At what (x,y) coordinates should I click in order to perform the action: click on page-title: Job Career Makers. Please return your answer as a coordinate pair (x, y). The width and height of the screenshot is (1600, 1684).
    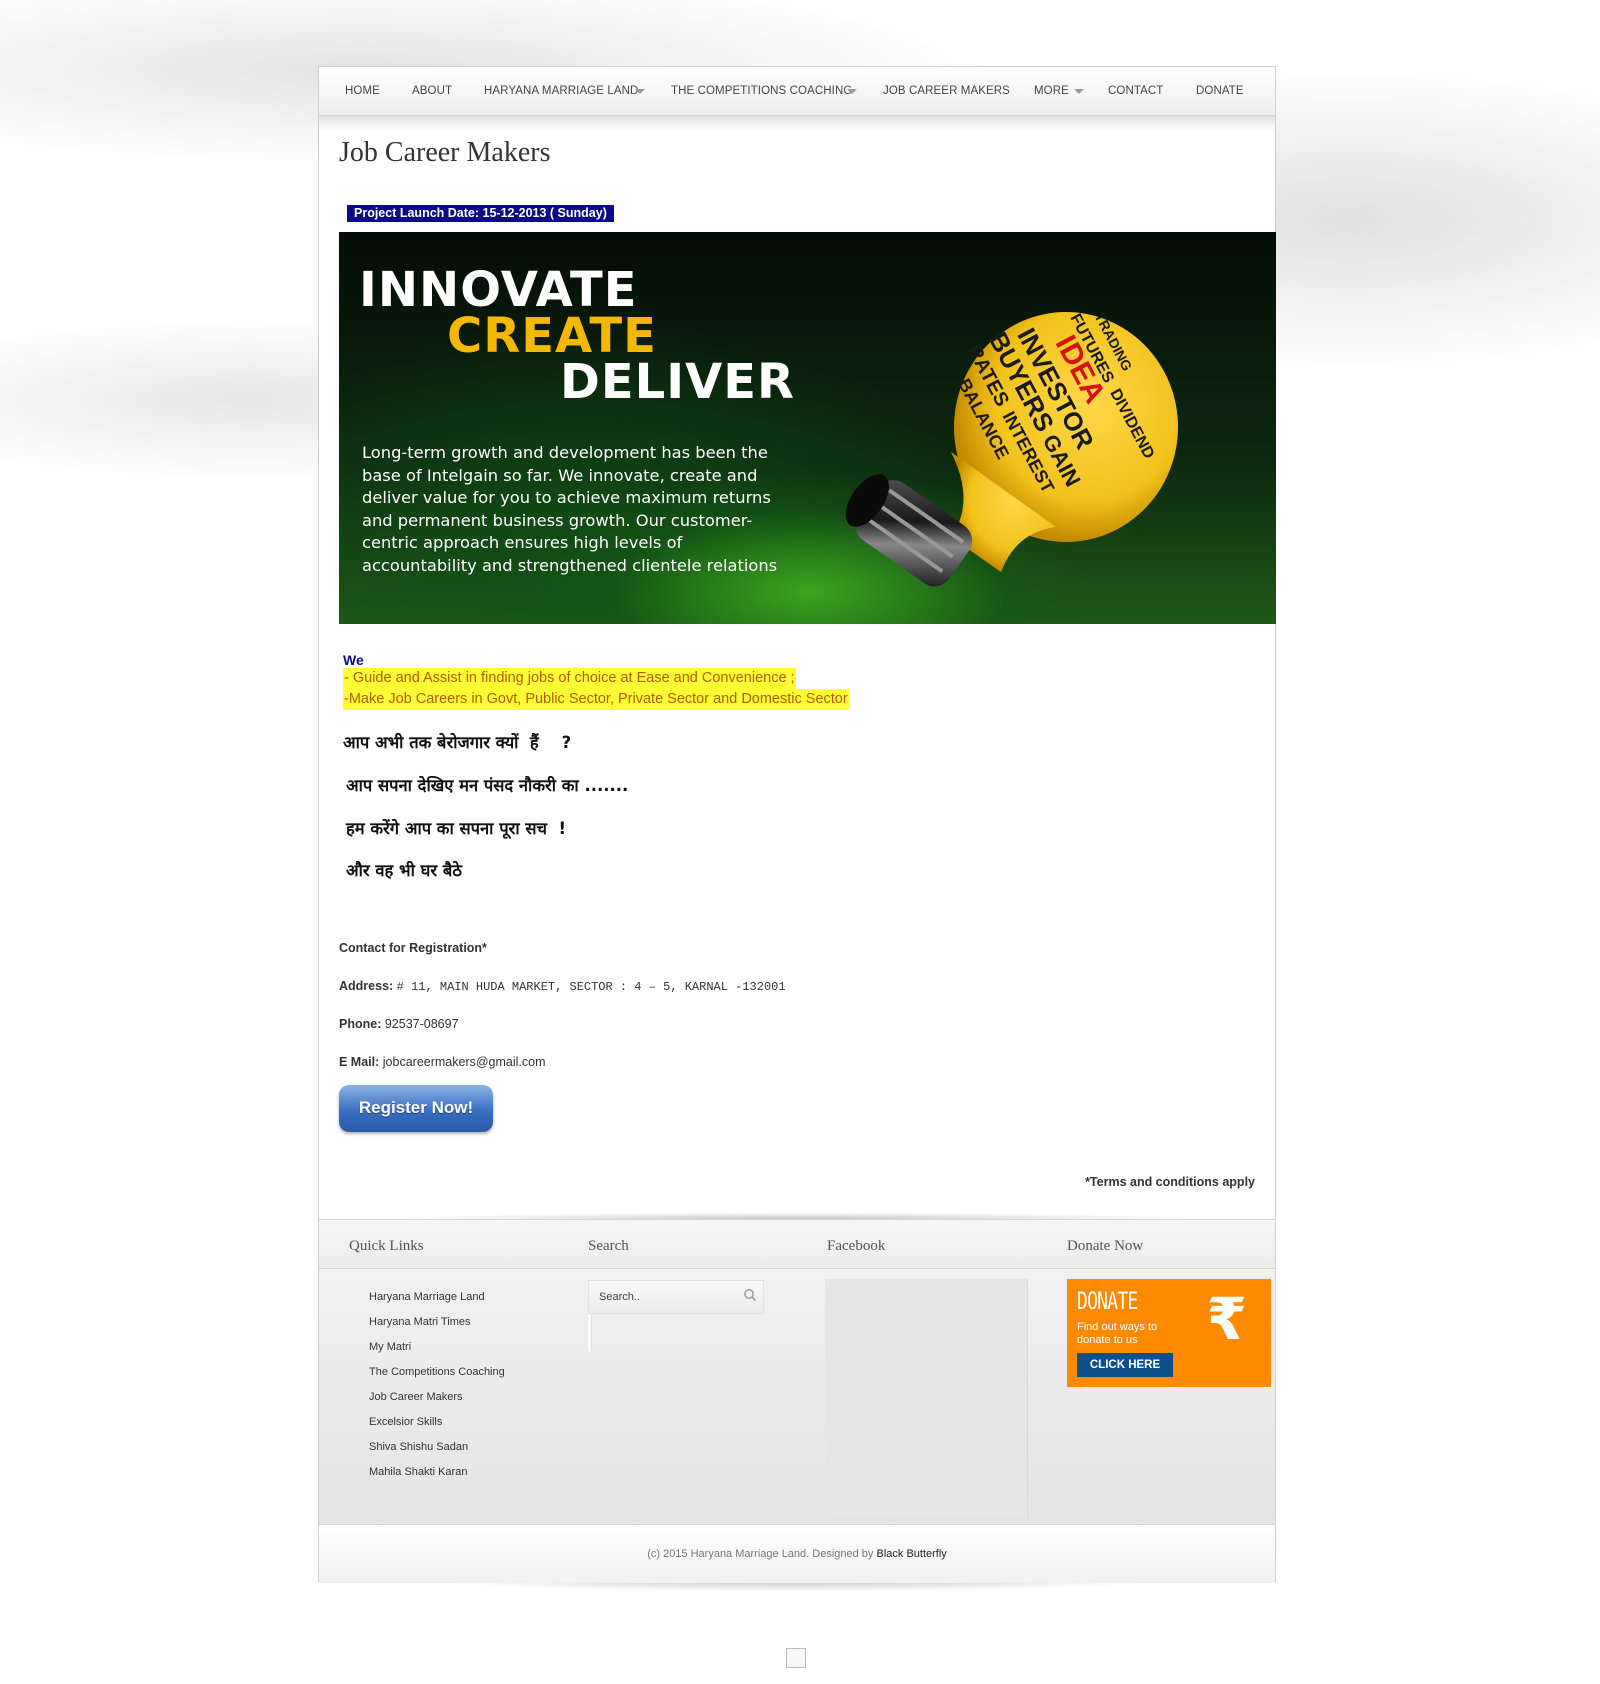
    Looking at the image, I should click on (445, 152).